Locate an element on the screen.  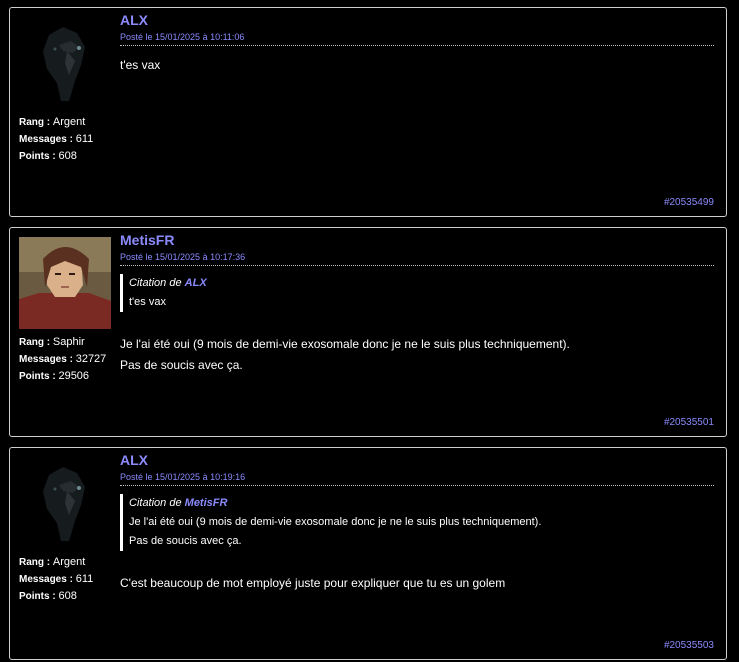
quote-header: Citation de ALX is located at coordinates (421, 283).